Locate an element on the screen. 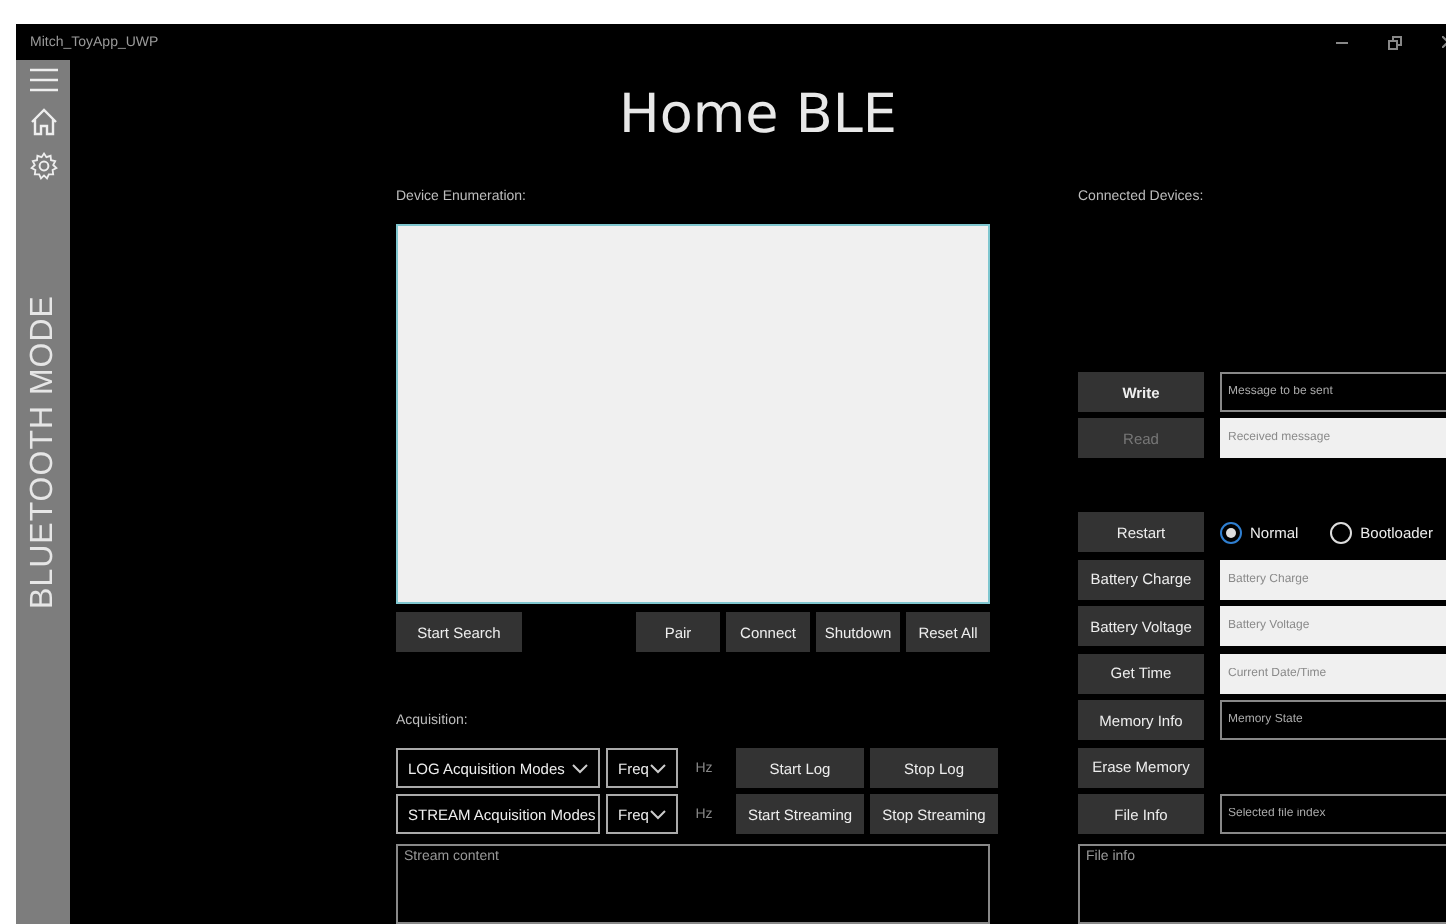 The height and width of the screenshot is (924, 1446). restore-icon is located at coordinates (1395, 42).